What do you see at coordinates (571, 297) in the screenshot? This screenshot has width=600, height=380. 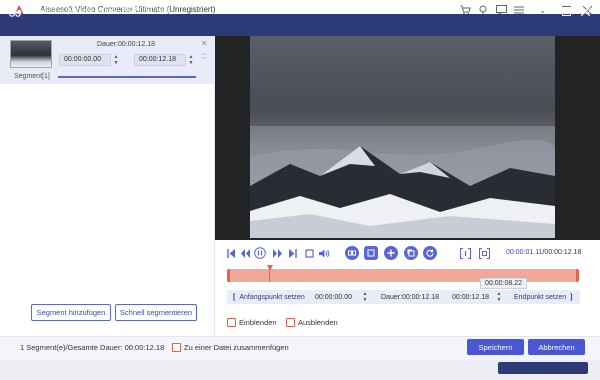 I see `bracket-right-icon: ]` at bounding box center [571, 297].